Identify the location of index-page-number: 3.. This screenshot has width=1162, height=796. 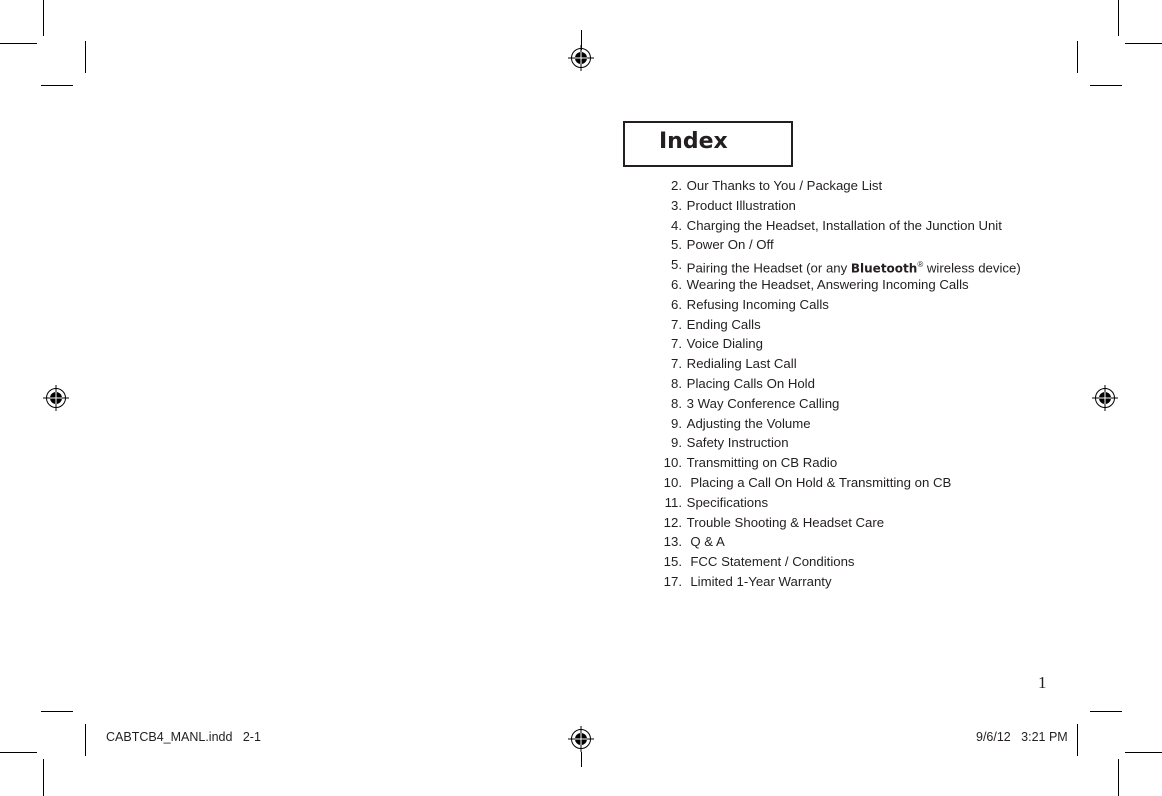
(676, 205).